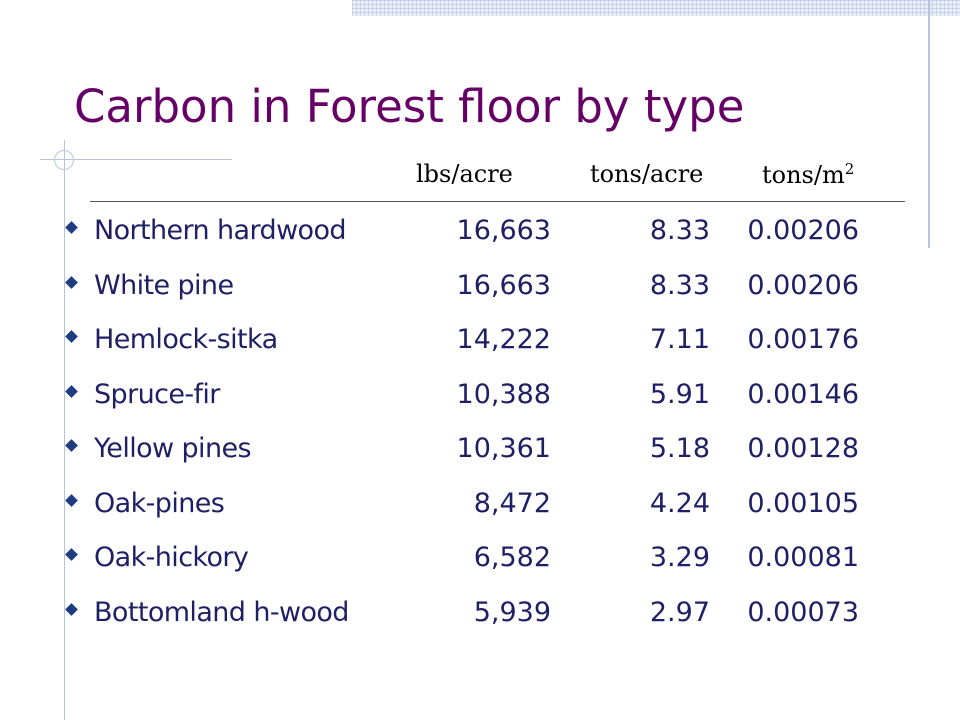  I want to click on forest-type-name: Northern hardwood, so click(220, 230).